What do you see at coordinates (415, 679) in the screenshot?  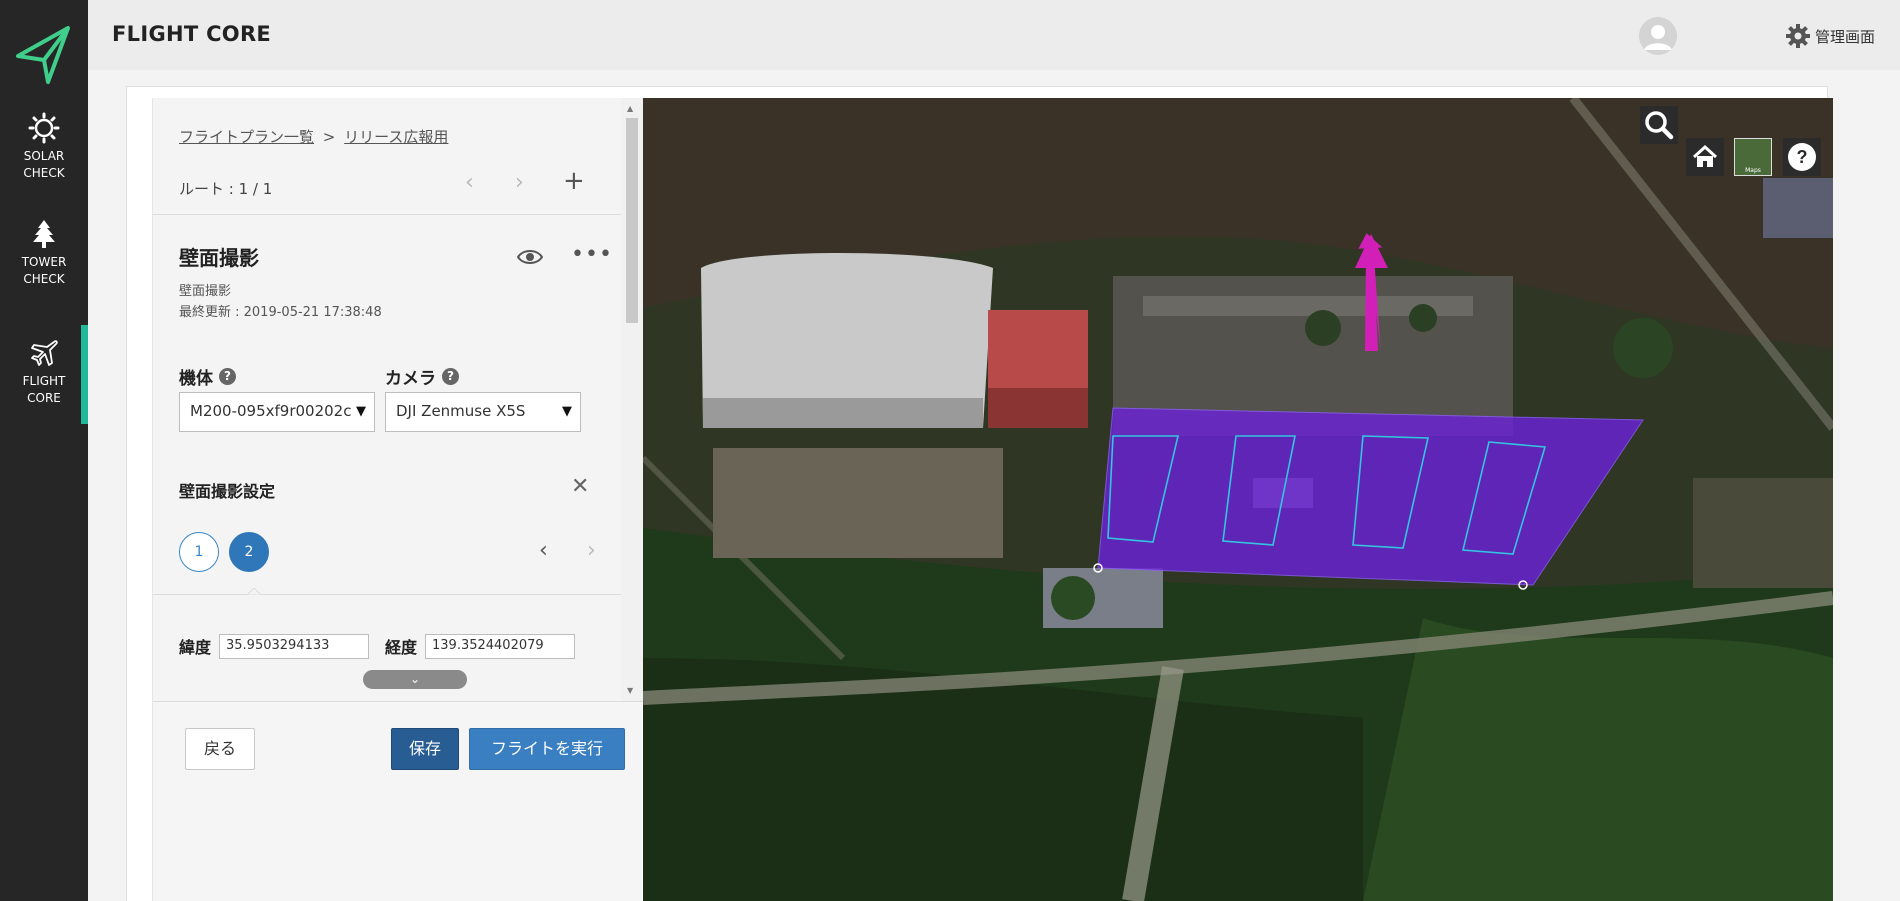 I see `expand-chevron-icon: ⌄` at bounding box center [415, 679].